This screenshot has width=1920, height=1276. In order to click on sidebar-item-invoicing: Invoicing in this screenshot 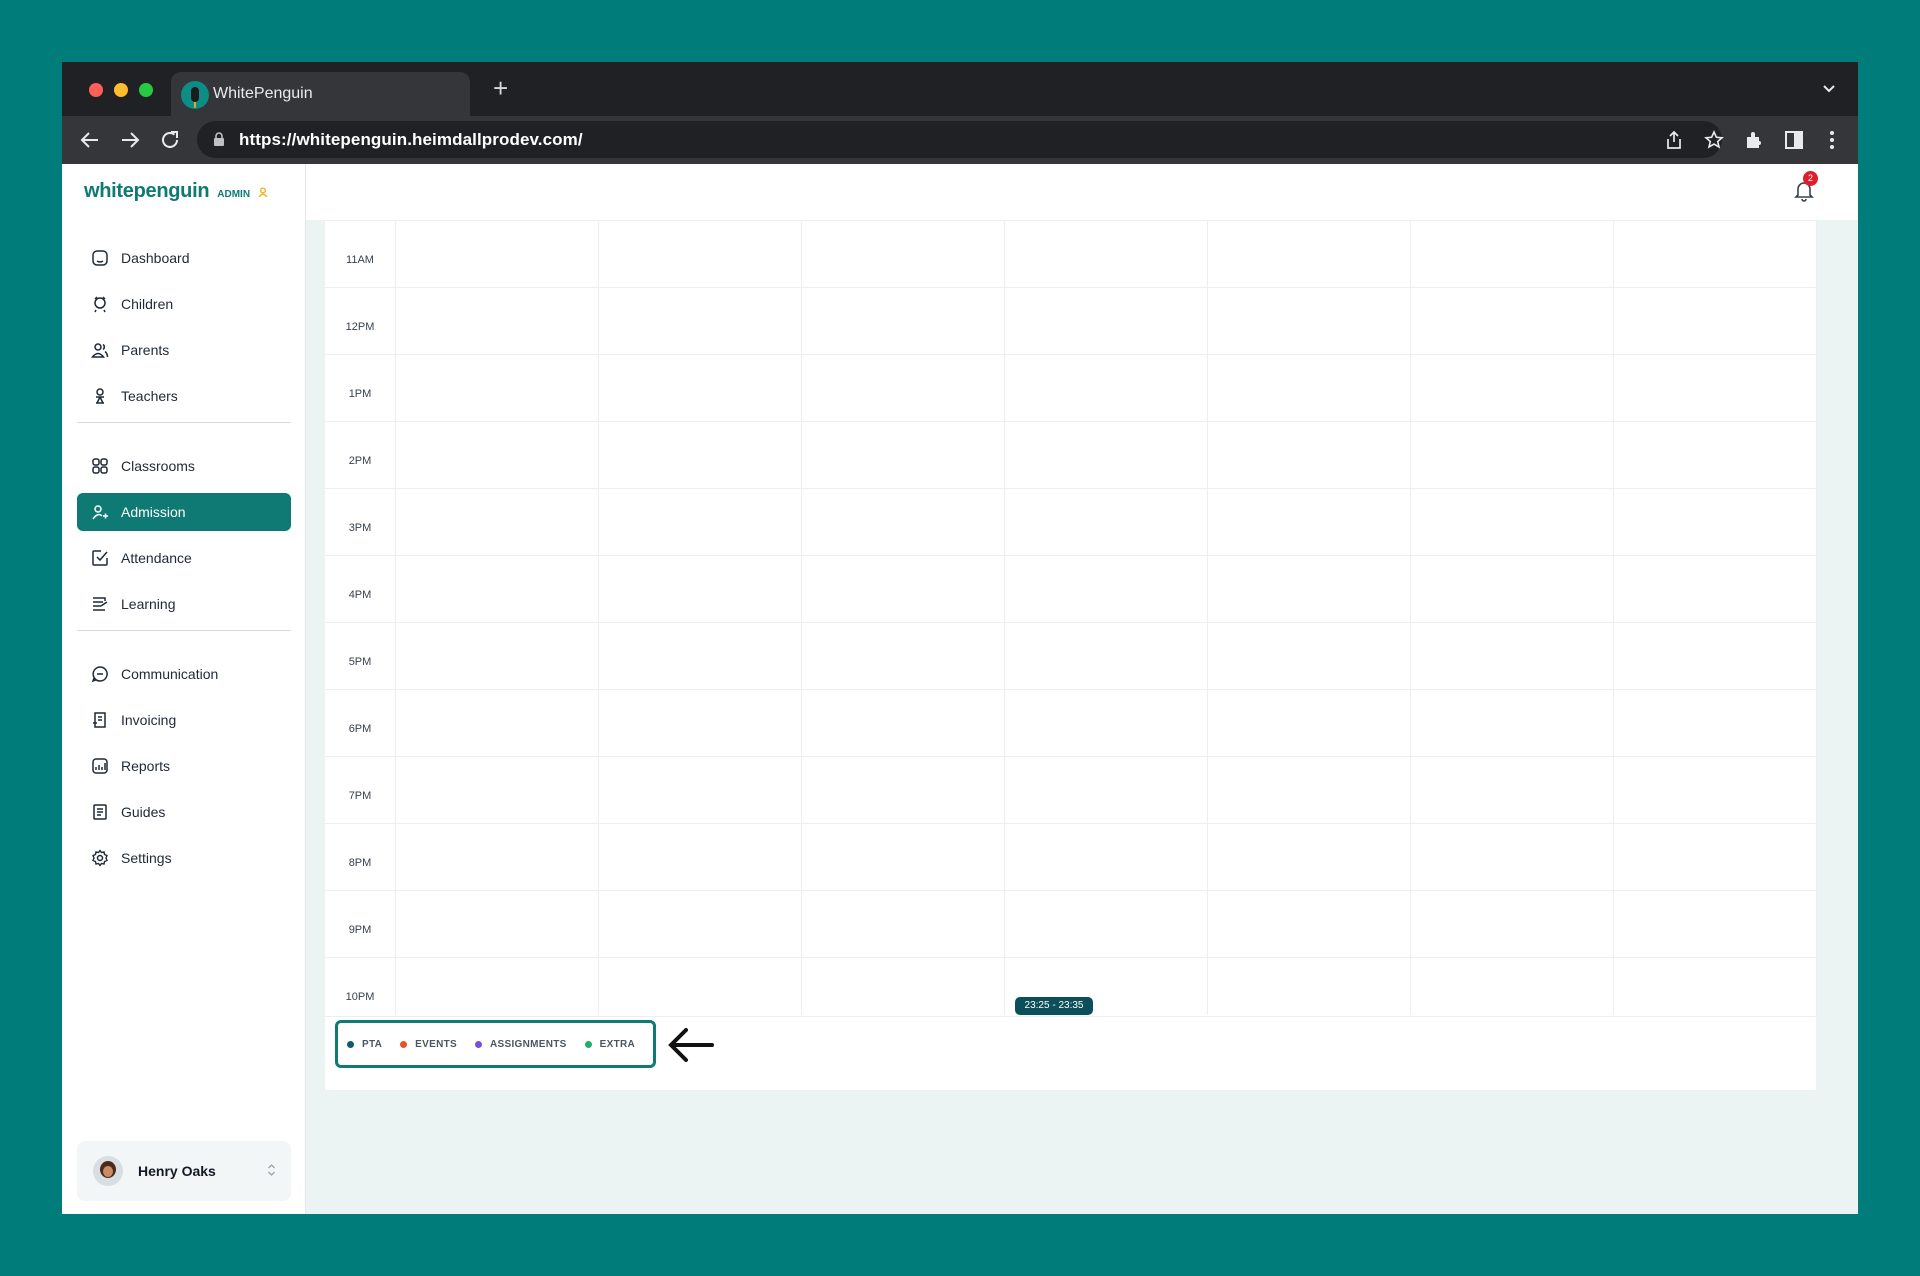, I will do `click(184, 720)`.